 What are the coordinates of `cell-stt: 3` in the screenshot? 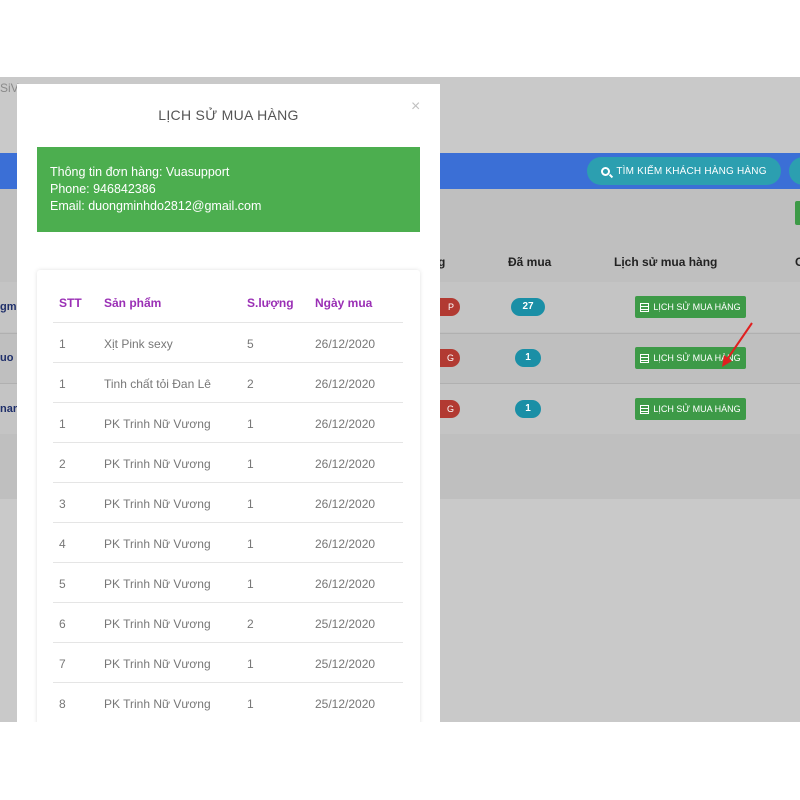 It's located at (62, 504).